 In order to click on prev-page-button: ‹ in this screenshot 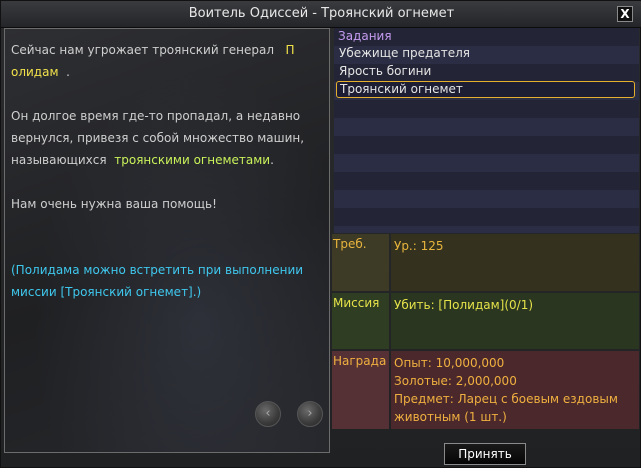, I will do `click(268, 414)`.